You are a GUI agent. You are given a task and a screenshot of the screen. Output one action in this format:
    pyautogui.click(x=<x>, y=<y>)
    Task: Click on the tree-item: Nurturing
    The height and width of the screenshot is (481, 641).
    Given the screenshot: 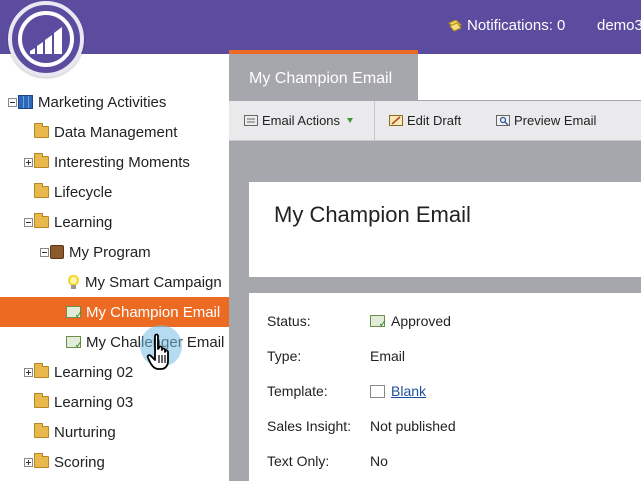 What is the action you would take?
    pyautogui.click(x=114, y=432)
    